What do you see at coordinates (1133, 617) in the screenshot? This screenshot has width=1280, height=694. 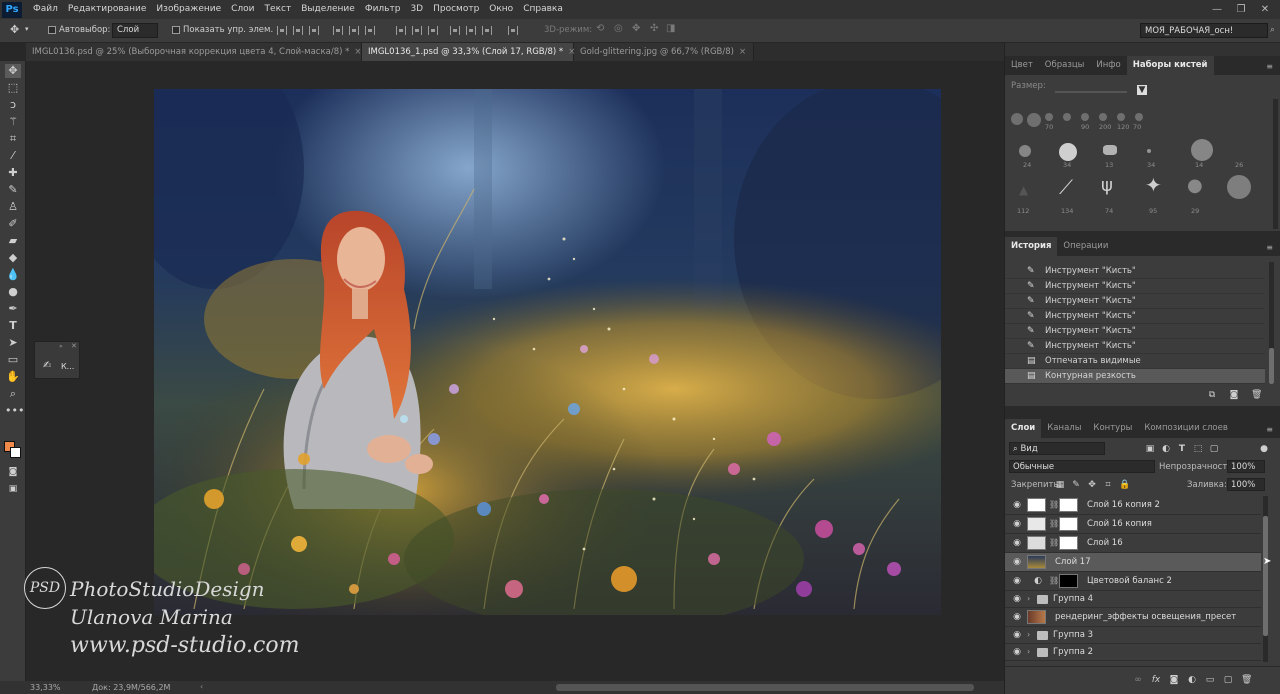 I see `layer-row: ◉ рендеринг_эффекты освещения_пресет` at bounding box center [1133, 617].